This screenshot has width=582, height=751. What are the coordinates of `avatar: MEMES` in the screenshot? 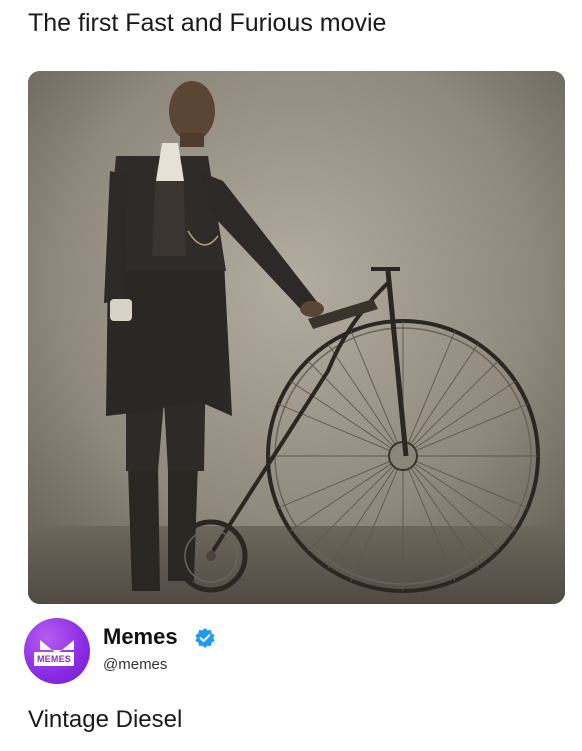 It's located at (57, 651).